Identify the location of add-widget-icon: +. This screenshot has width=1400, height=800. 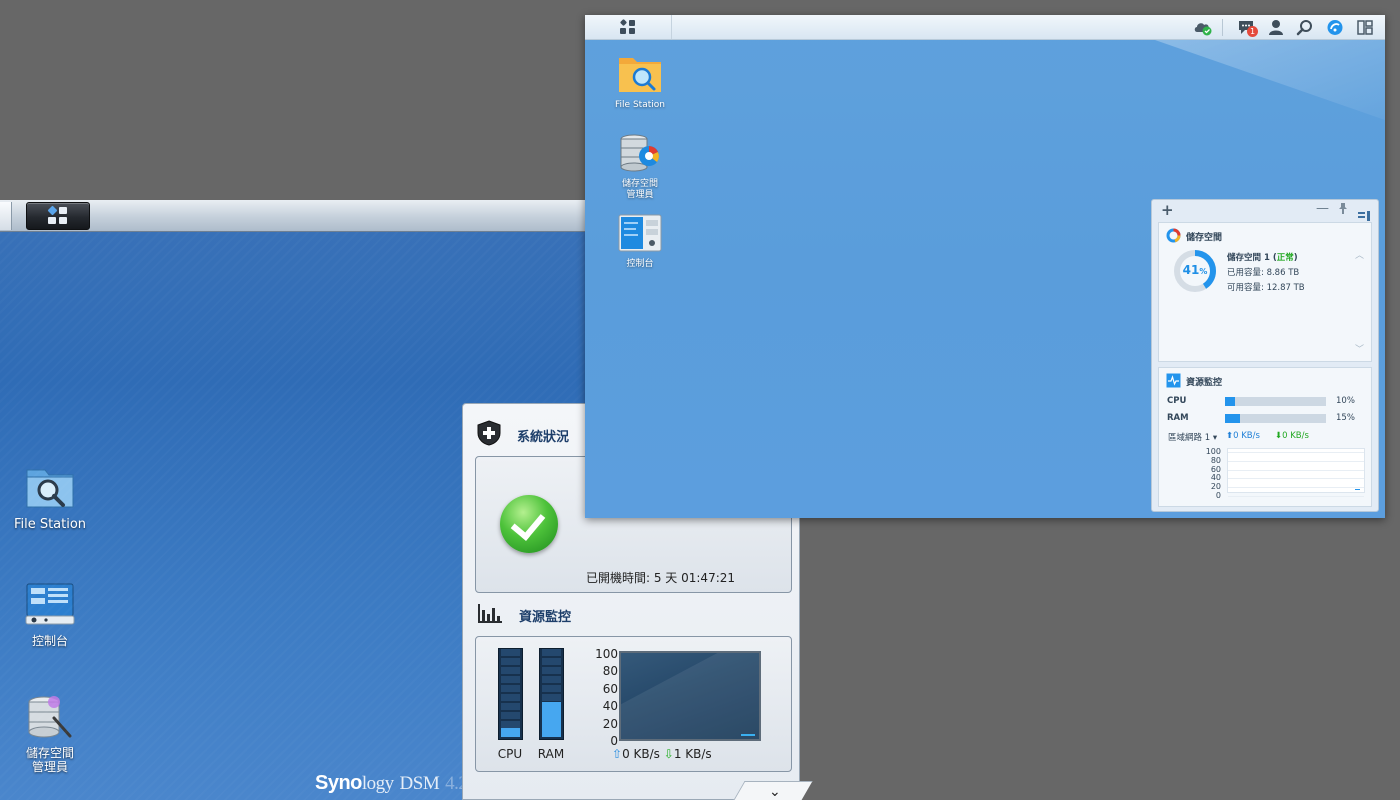
(1167, 210).